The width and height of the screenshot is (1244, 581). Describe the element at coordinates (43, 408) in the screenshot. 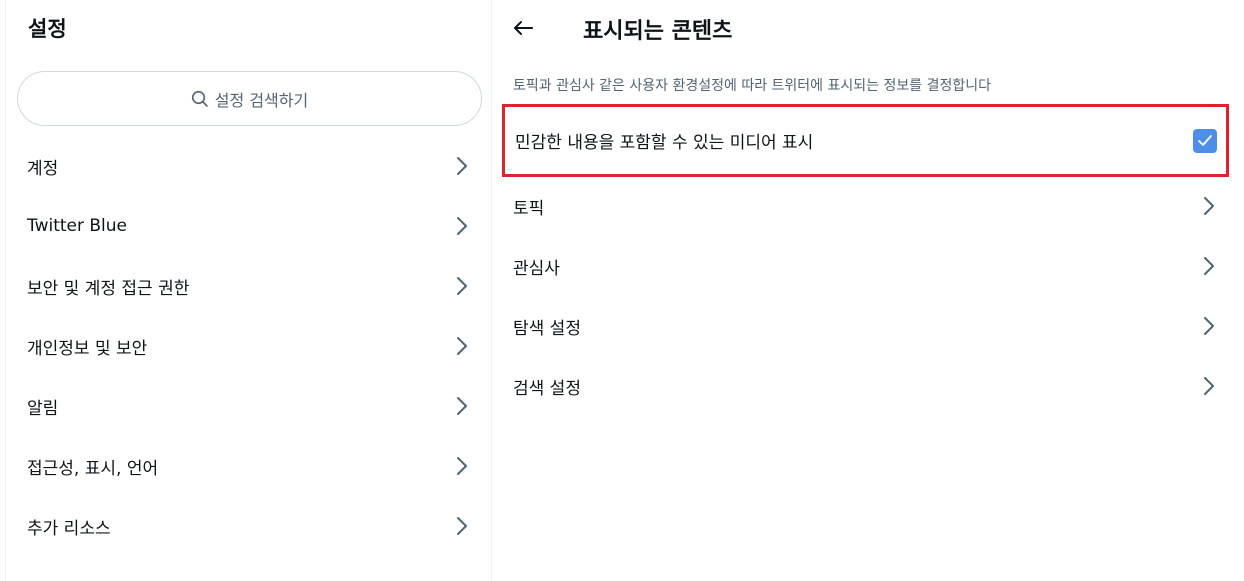

I see `menu-item-label: 알림` at that location.